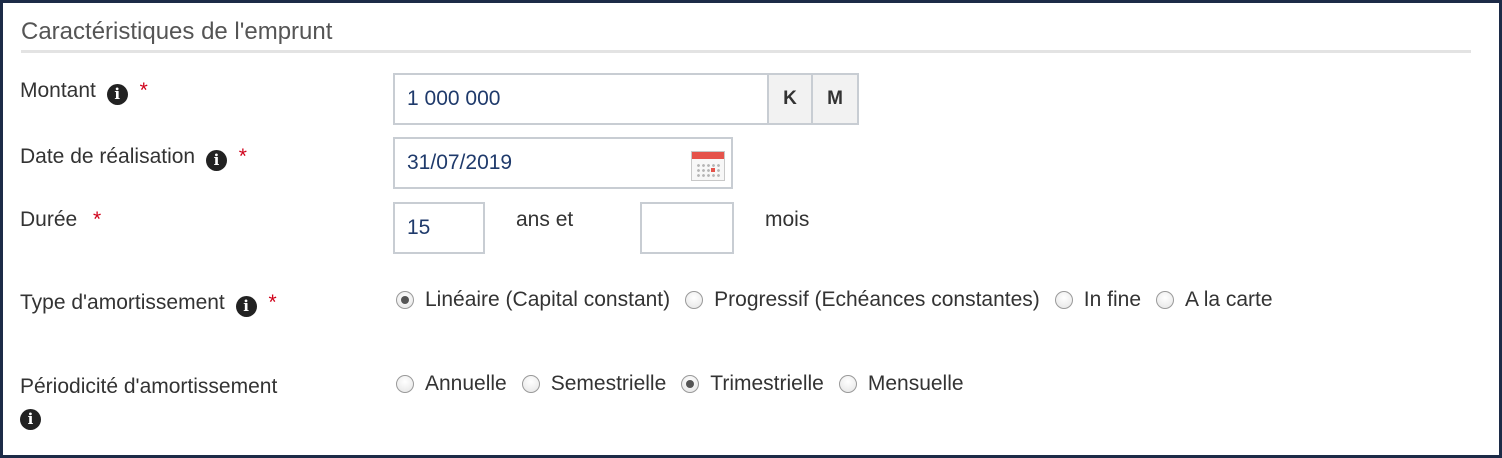  Describe the element at coordinates (545, 219) in the screenshot. I see `years-unit-label: ans et` at that location.